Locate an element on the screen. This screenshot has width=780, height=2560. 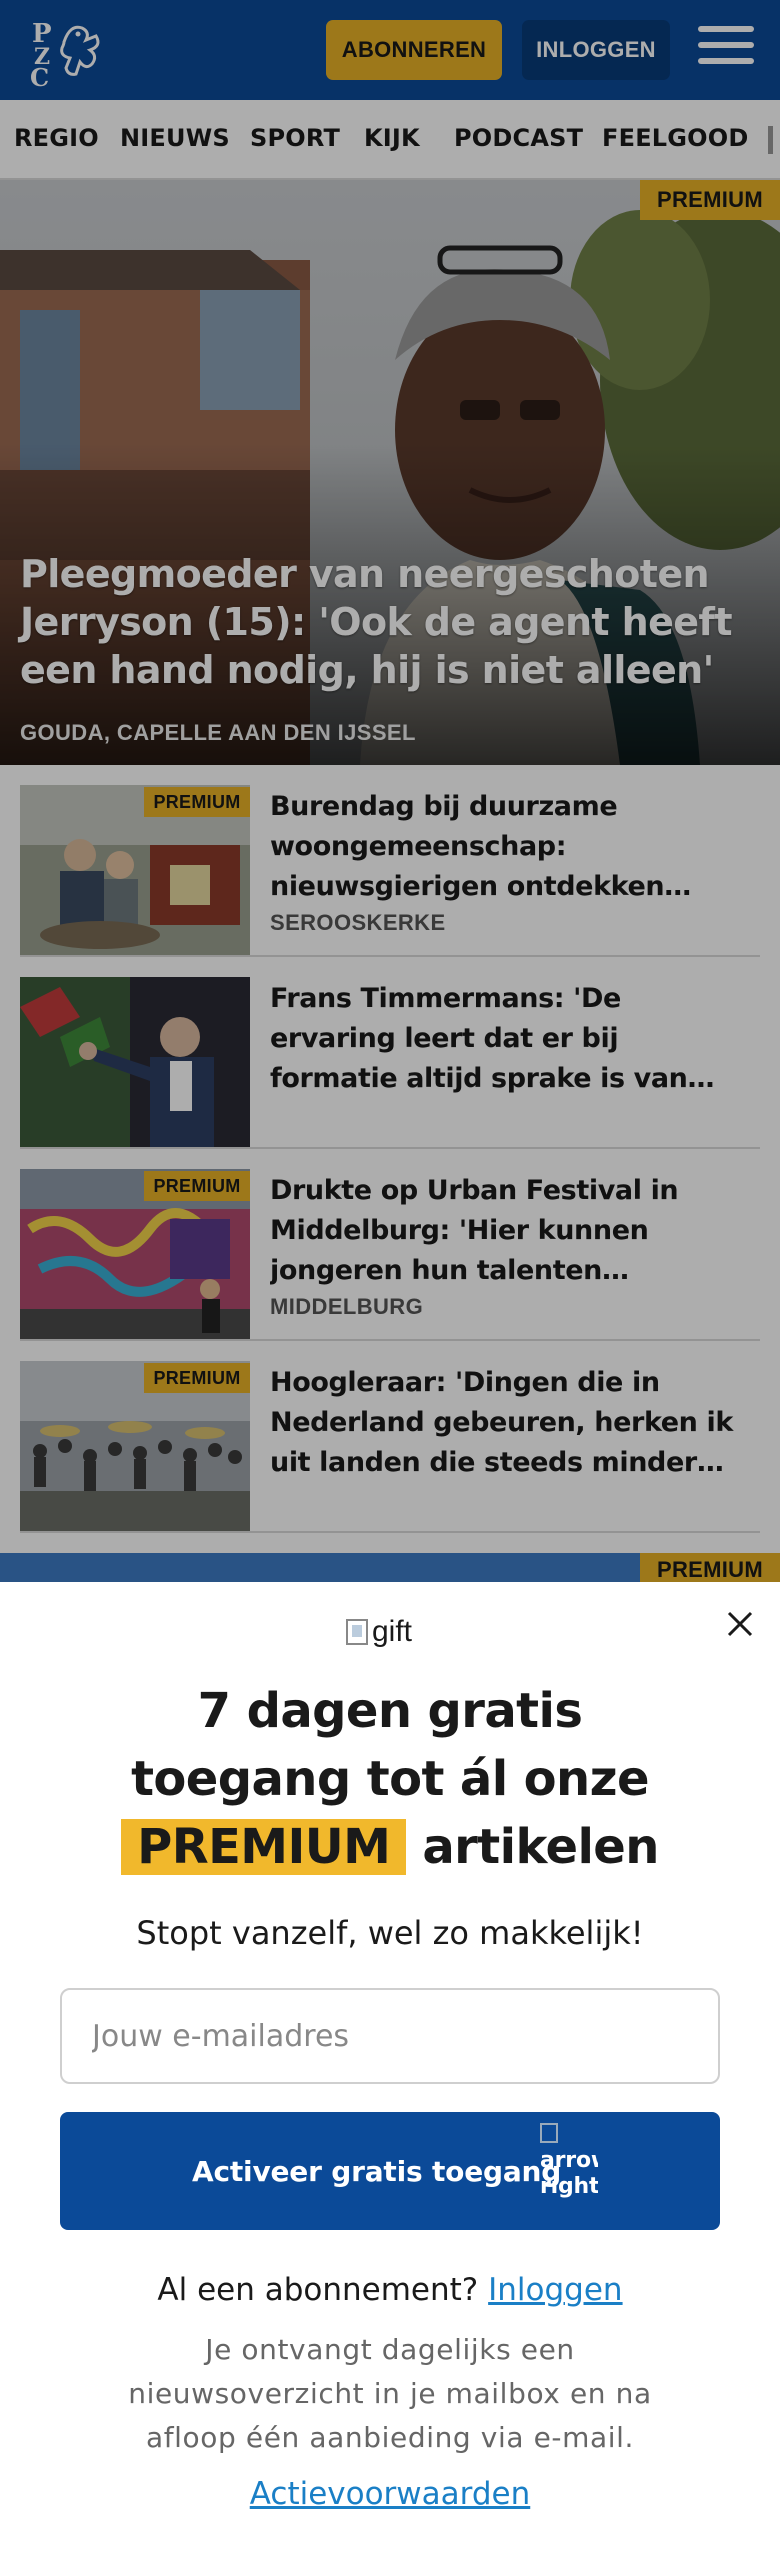
headline-line-3: PREMIUM artikelen is located at coordinates (390, 1847).